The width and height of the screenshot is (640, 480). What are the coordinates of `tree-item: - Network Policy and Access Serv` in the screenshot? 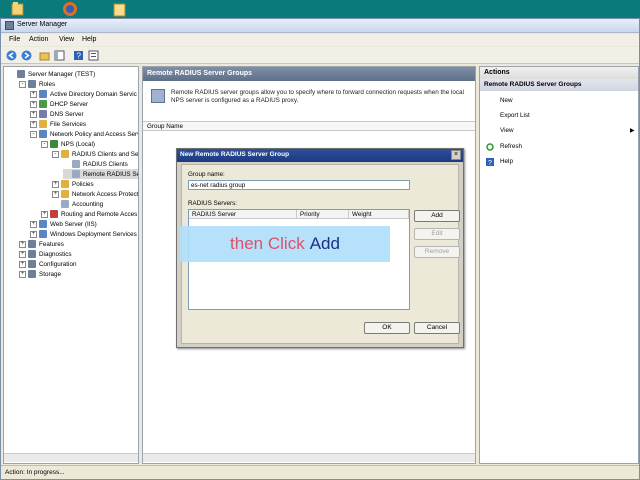 It's located at (84, 134).